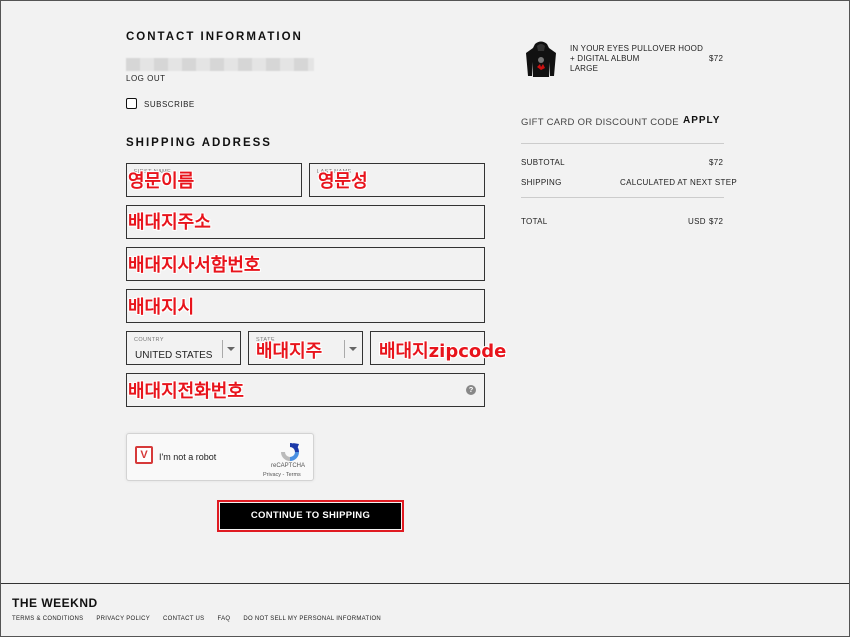 This screenshot has height=637, width=850. I want to click on footer-link-terms: TERMS & CONDITIONS, so click(47, 619).